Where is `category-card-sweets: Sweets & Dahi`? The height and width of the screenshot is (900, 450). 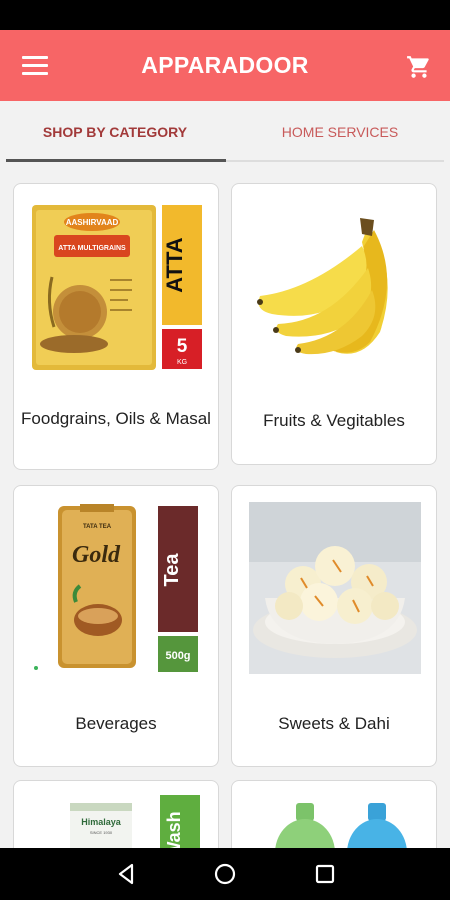 category-card-sweets: Sweets & Dahi is located at coordinates (334, 626).